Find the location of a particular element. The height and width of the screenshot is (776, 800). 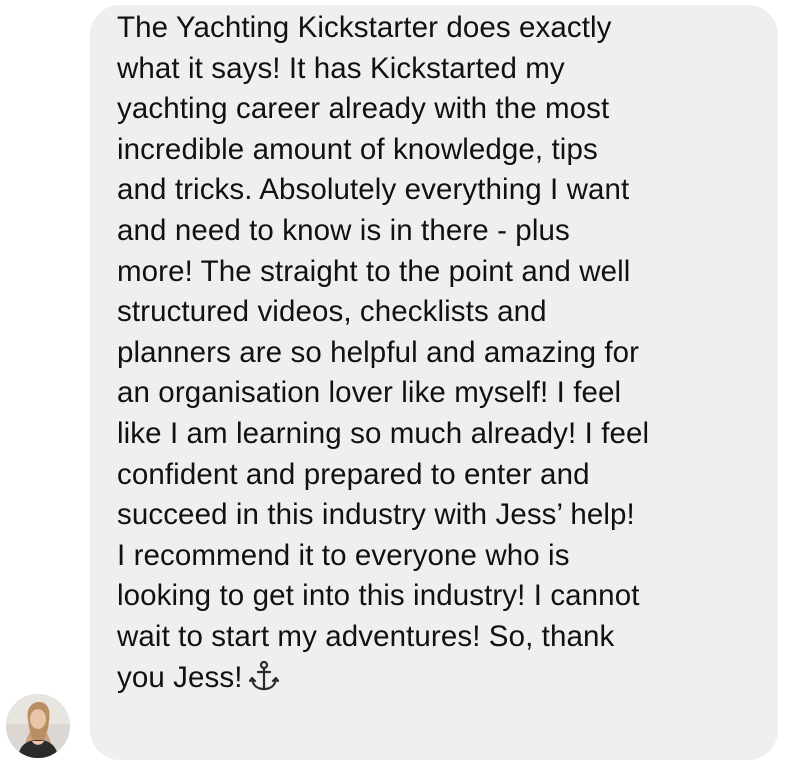

message-line: The Yachting Kickstarter does exactly is located at coordinates (364, 27).